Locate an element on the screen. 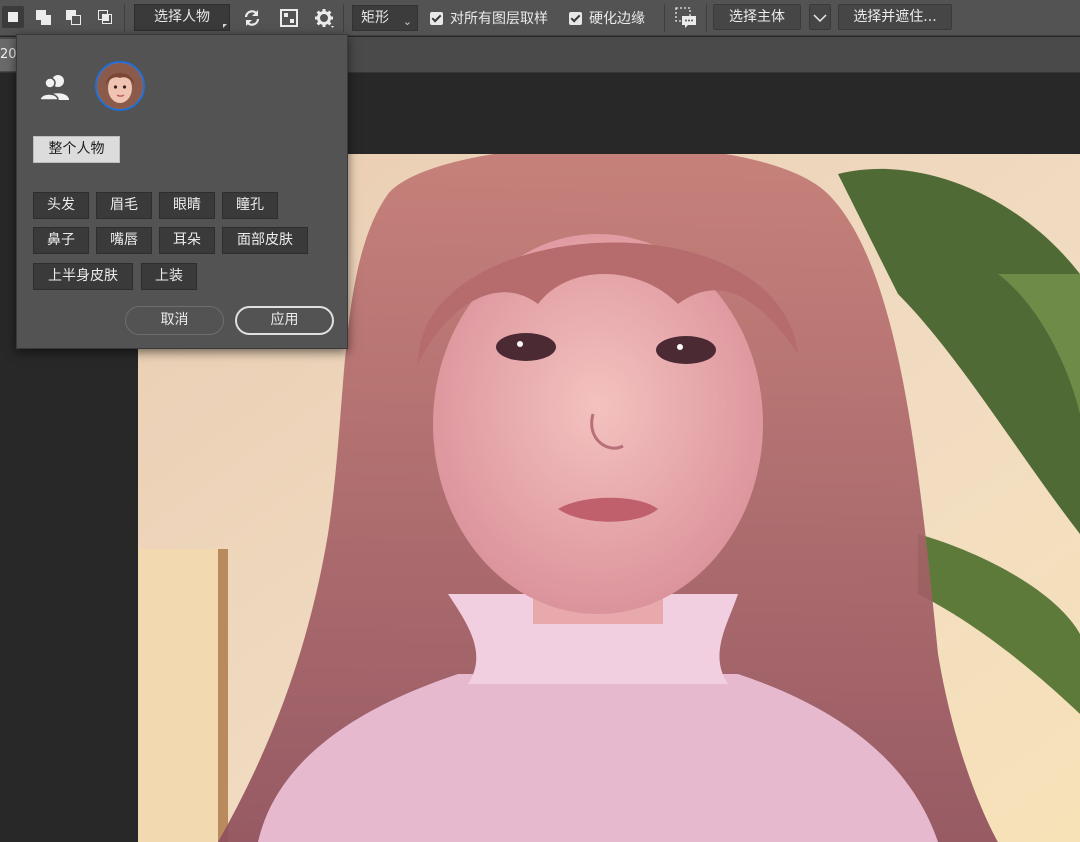 This screenshot has height=842, width=1080. gear-icon is located at coordinates (324, 18).